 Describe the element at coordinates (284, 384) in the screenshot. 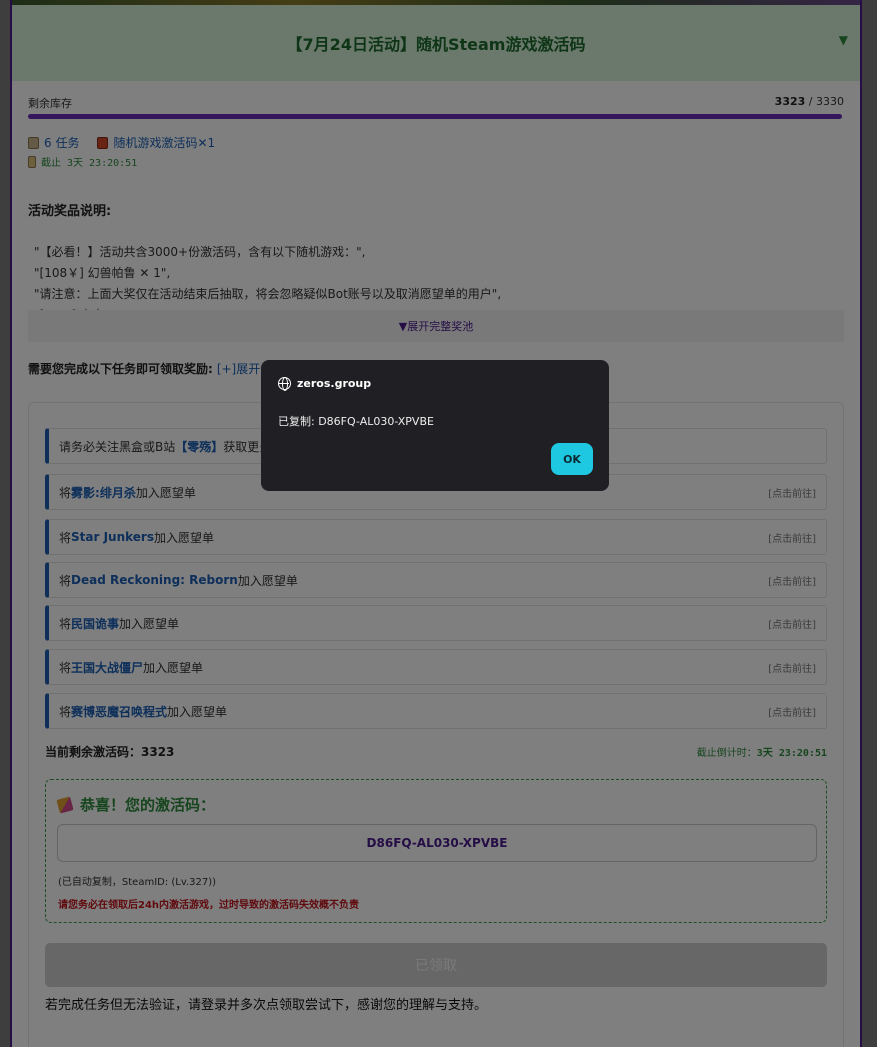

I see `globe-icon` at that location.